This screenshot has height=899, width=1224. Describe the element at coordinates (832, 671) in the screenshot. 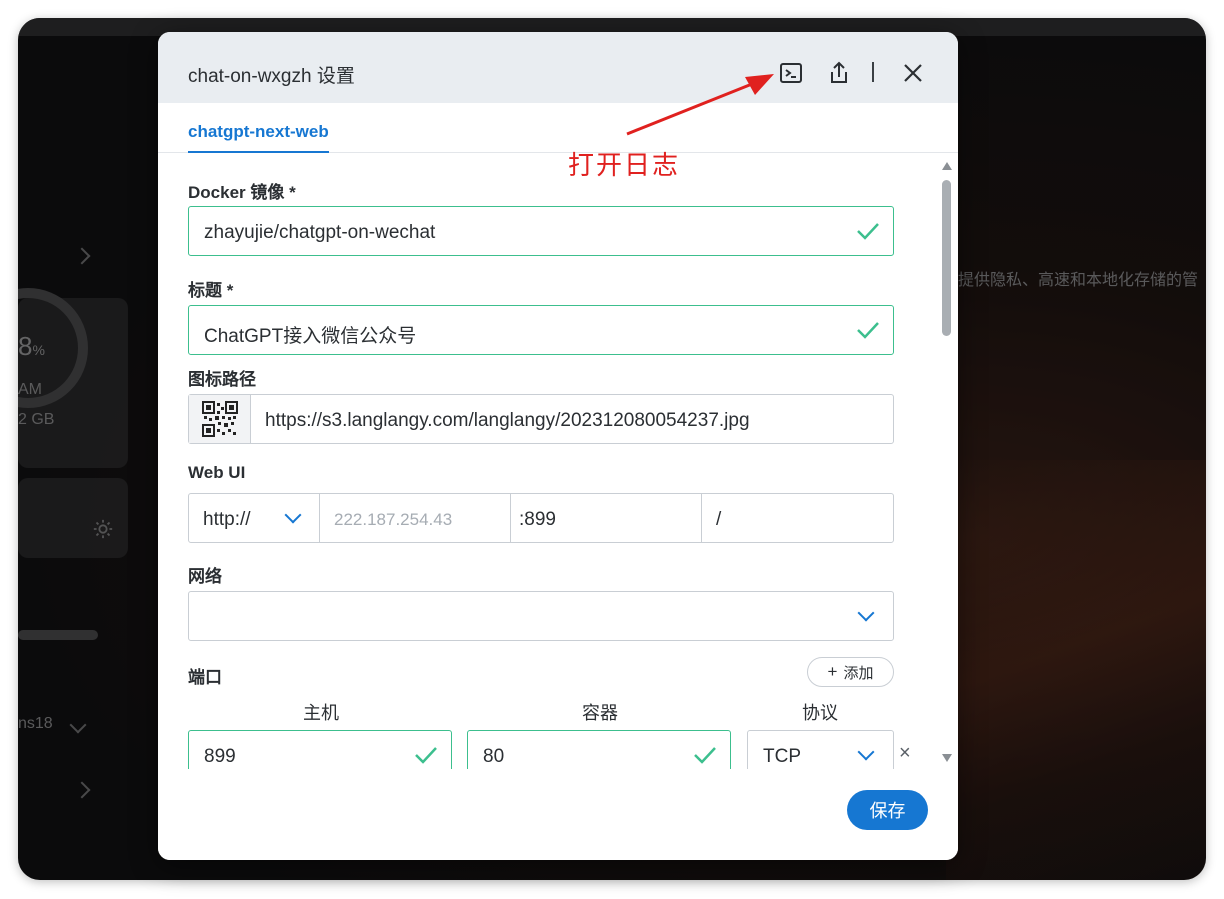

I see `plus-icon: +` at that location.